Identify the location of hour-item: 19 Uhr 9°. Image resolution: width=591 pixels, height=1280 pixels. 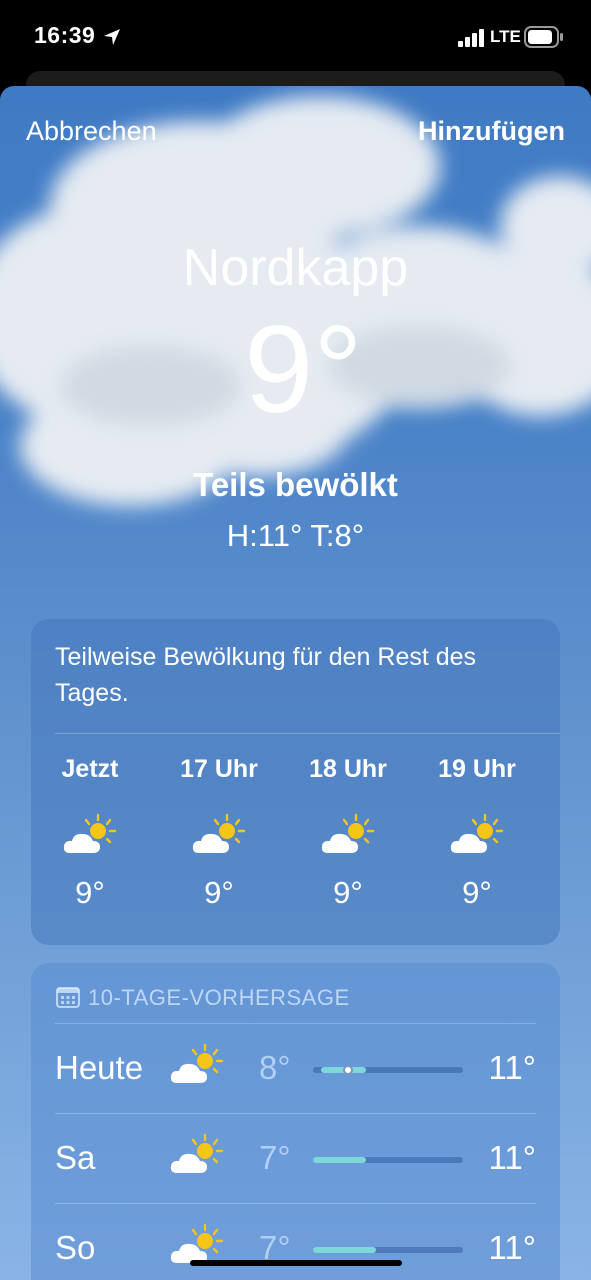
(477, 833).